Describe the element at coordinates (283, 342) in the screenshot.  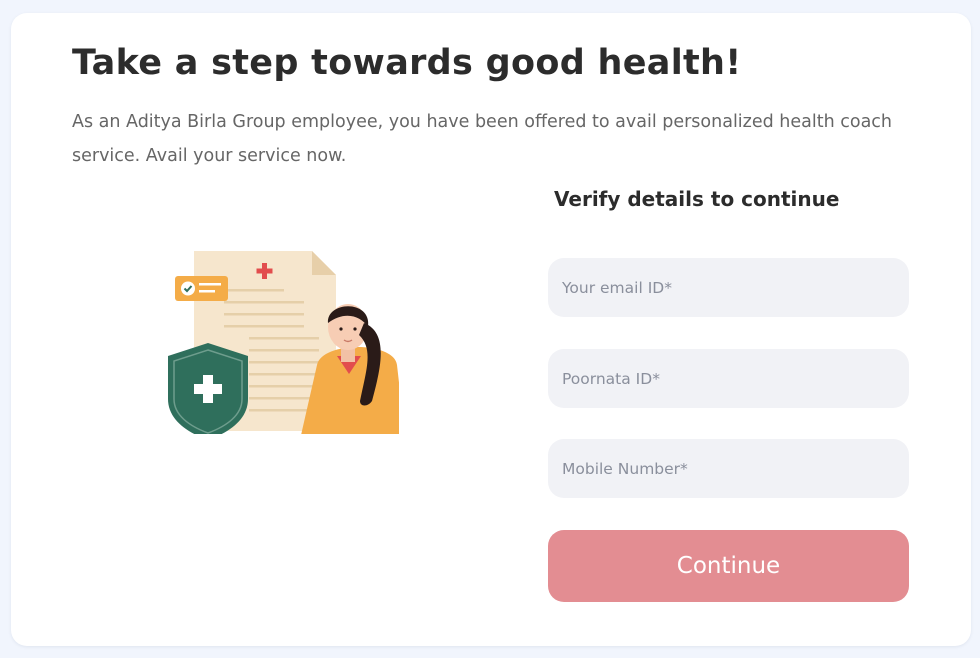
I see `health-coach-illustration` at that location.